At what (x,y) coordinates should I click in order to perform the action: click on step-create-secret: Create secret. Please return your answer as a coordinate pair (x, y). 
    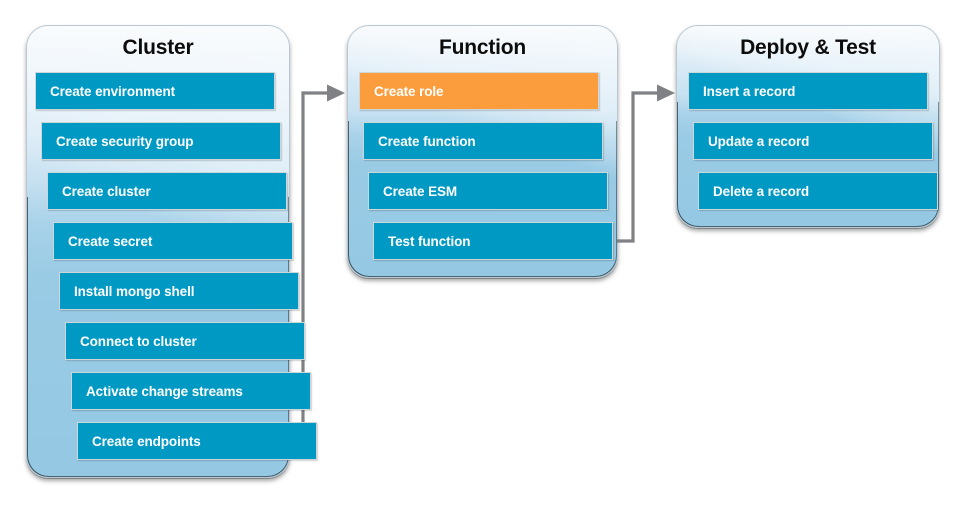
    Looking at the image, I should click on (173, 241).